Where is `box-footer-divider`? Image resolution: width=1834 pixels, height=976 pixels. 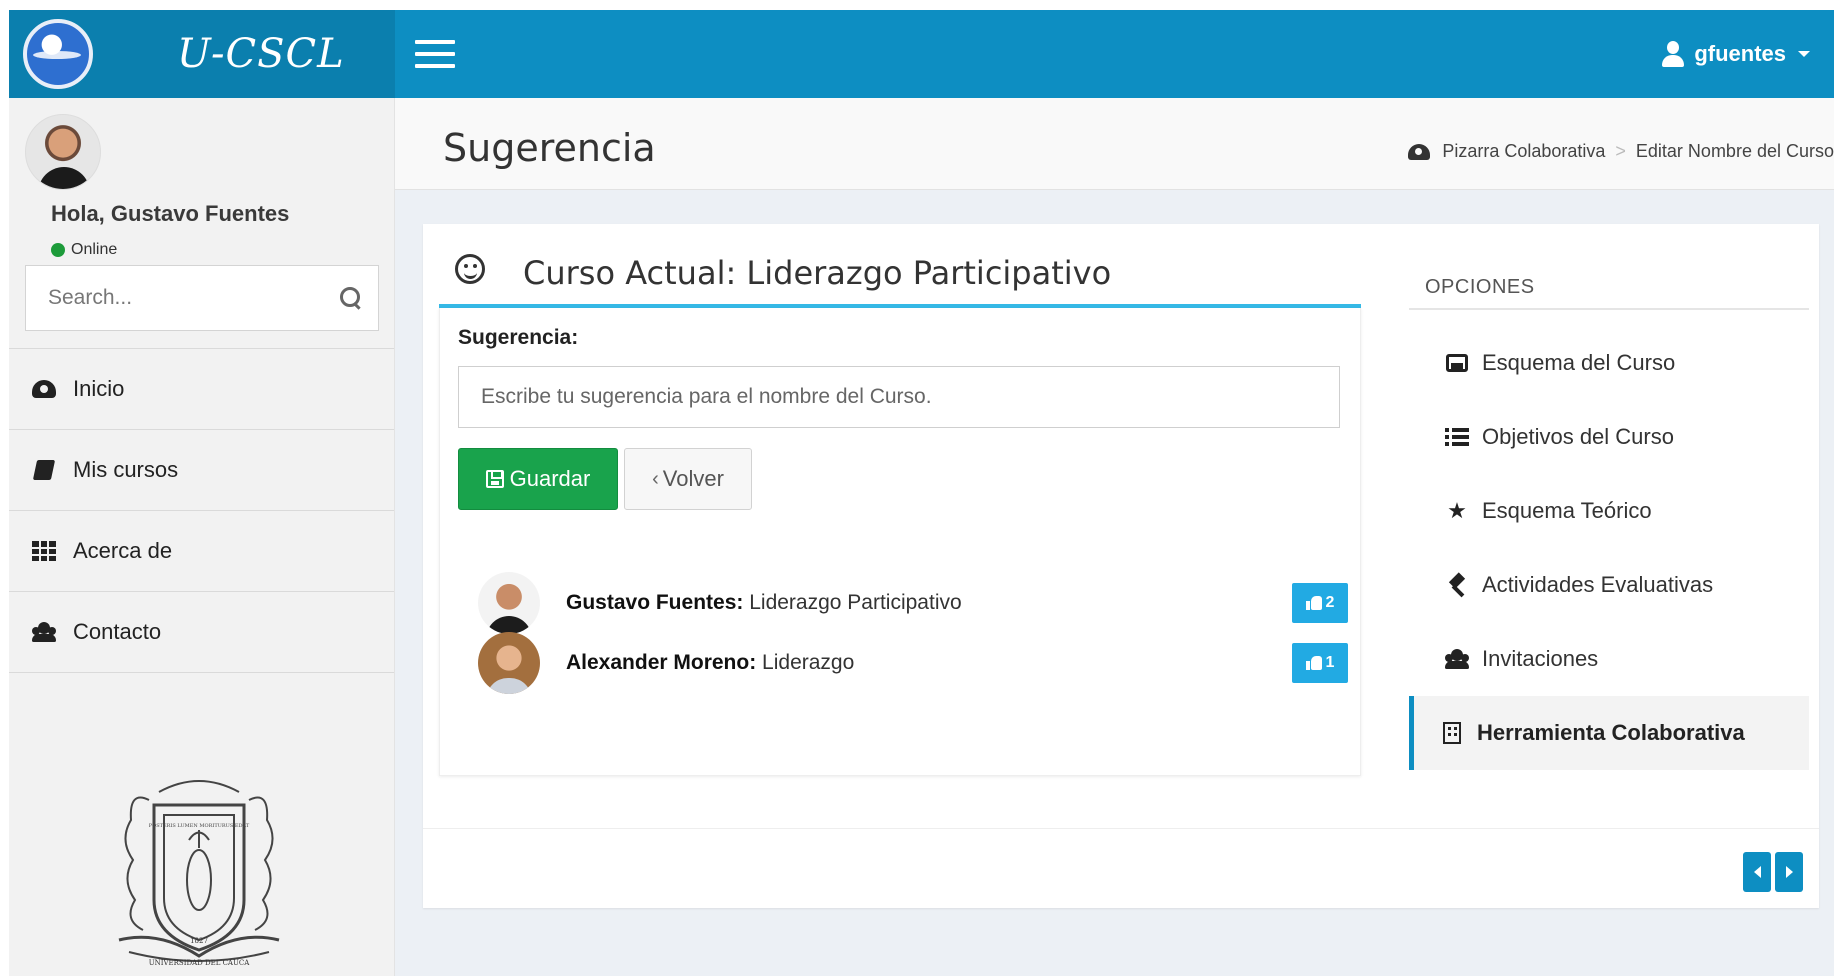 box-footer-divider is located at coordinates (1121, 828).